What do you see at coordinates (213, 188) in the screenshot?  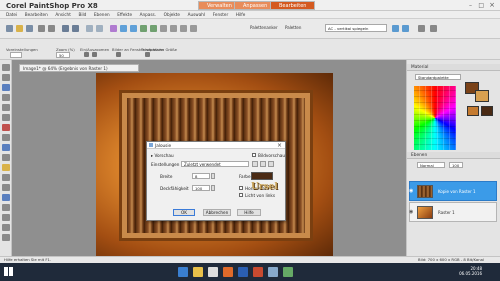 I see `opacity-spin-icon` at bounding box center [213, 188].